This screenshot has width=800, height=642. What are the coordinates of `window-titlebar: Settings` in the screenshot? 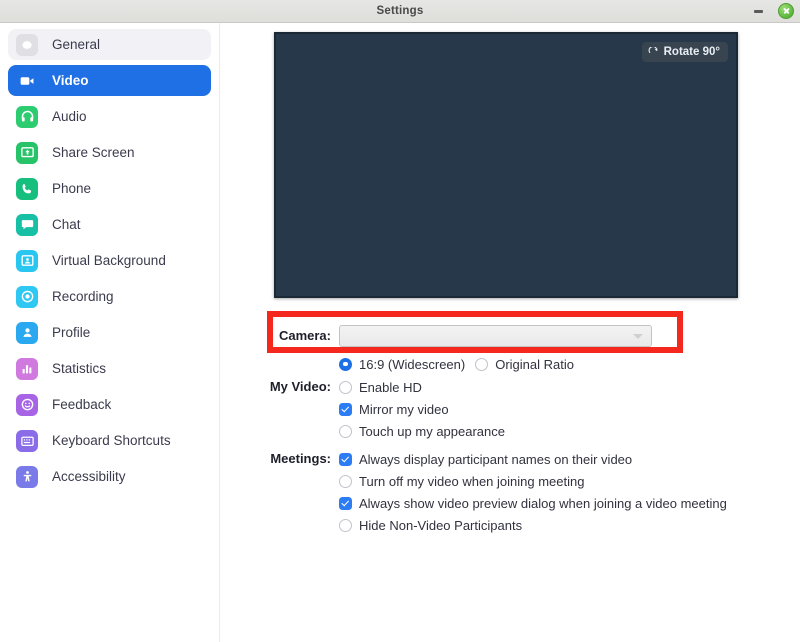 It's located at (400, 11).